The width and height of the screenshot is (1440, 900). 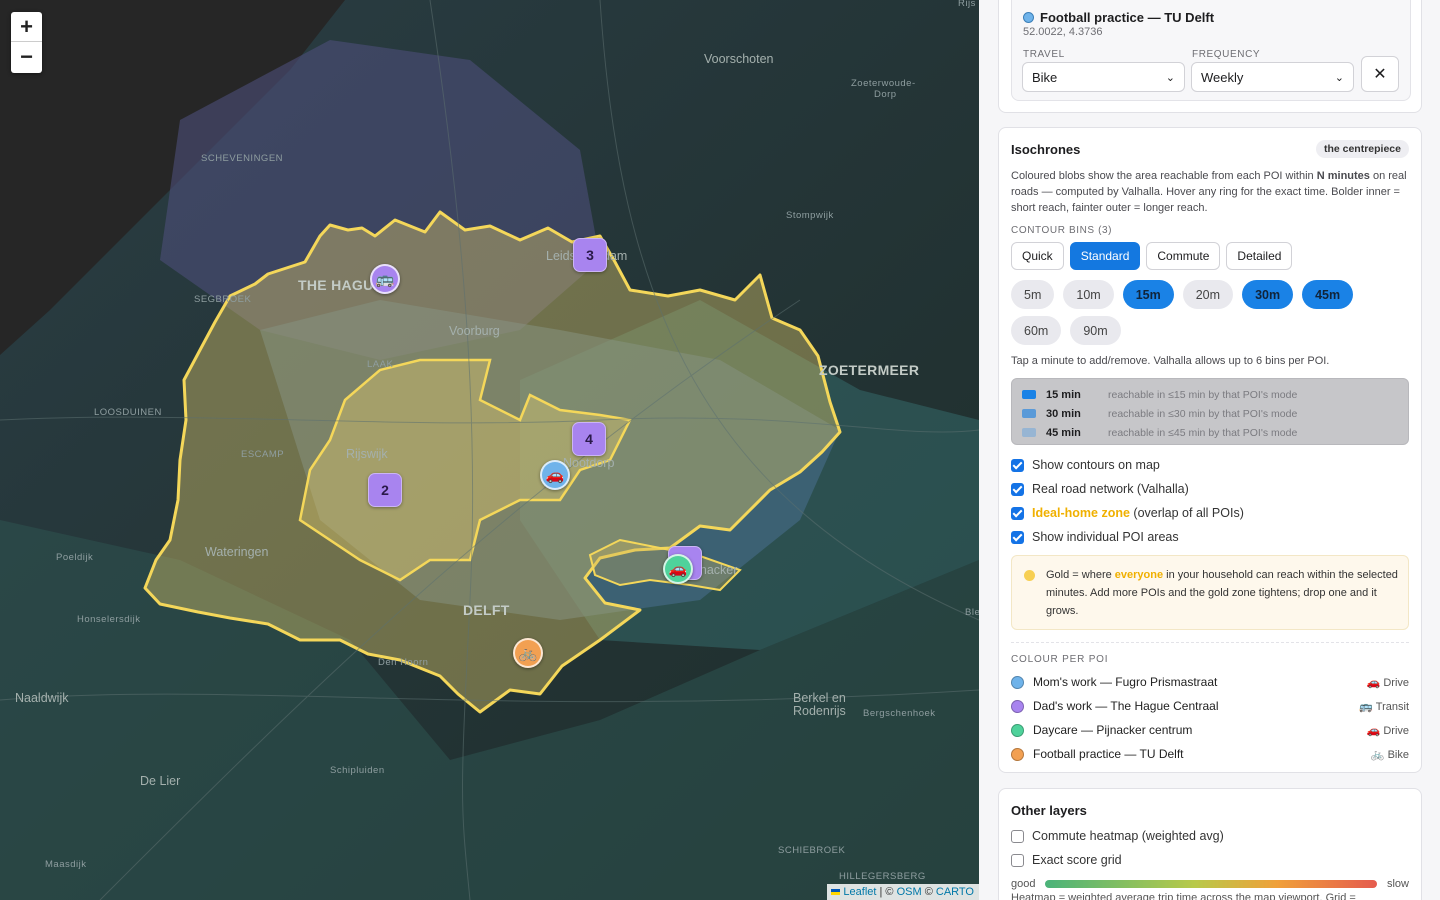 What do you see at coordinates (75, 557) in the screenshot?
I see `place-label: Poeldijk` at bounding box center [75, 557].